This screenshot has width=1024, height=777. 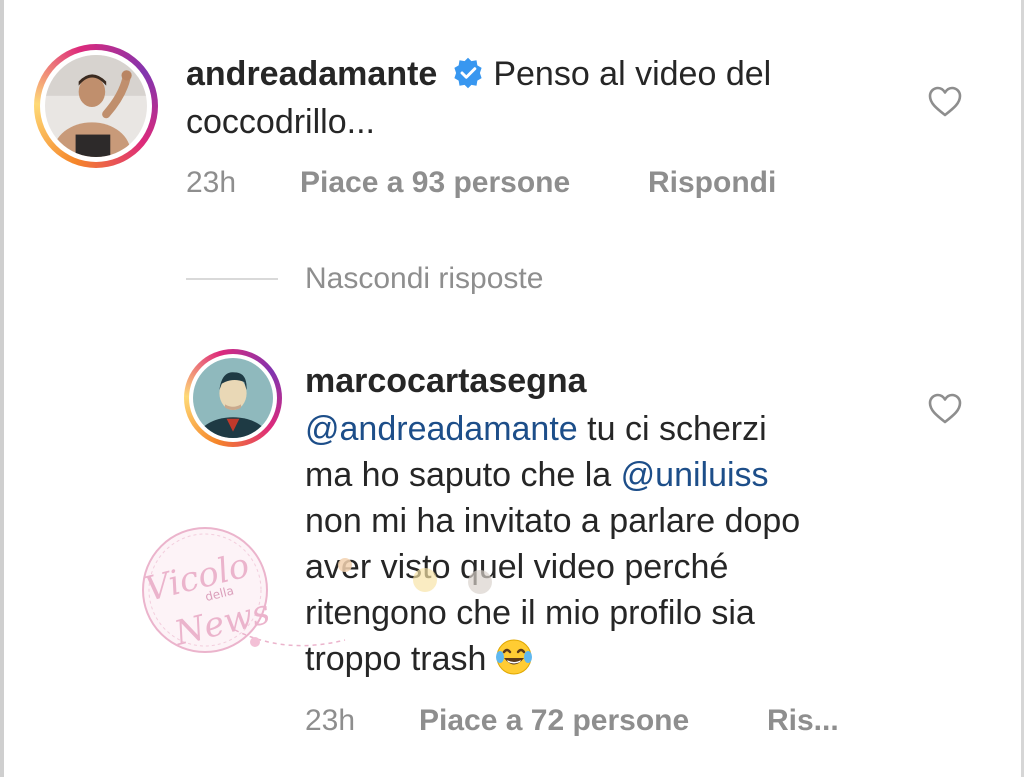 What do you see at coordinates (712, 183) in the screenshot?
I see `comment-reply-button: Rispondi` at bounding box center [712, 183].